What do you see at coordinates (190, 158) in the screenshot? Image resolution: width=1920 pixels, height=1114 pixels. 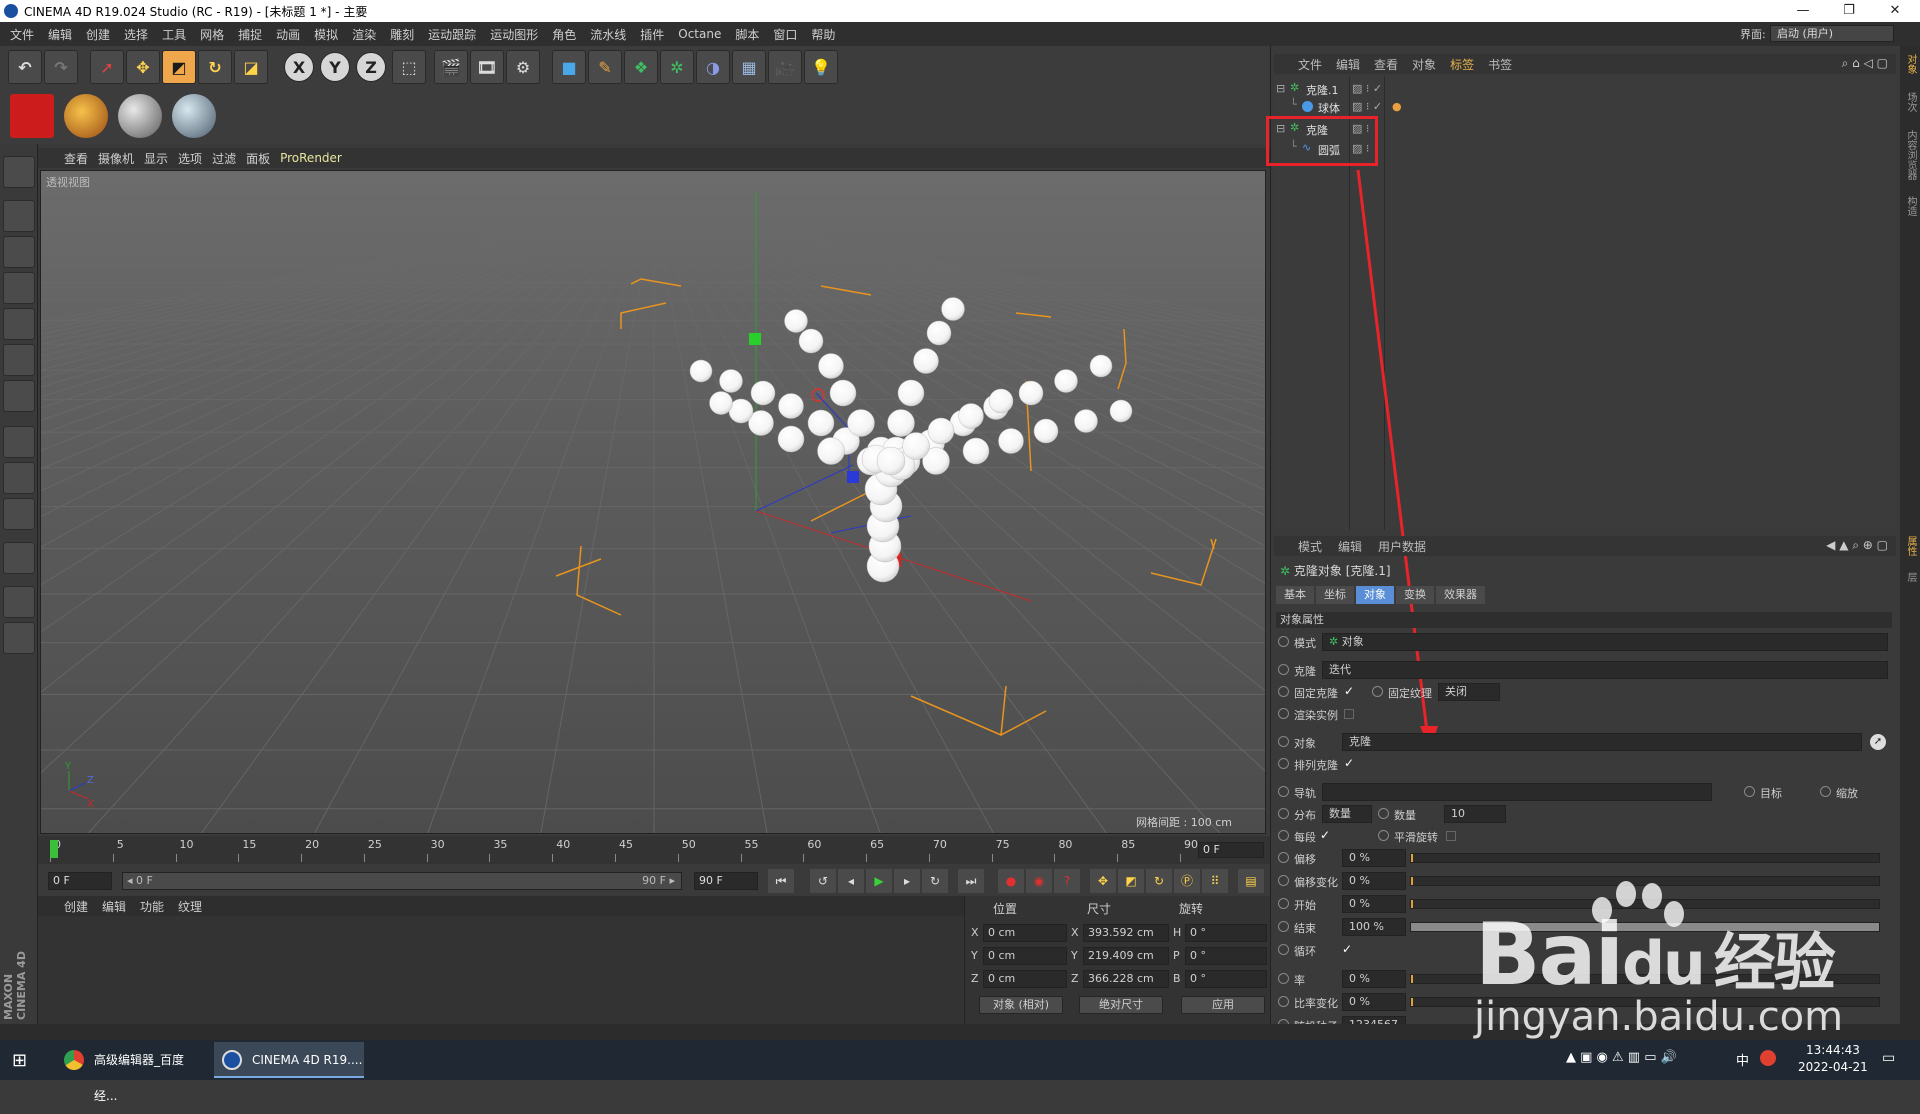 I see `viewport-menu-options: 选项` at bounding box center [190, 158].